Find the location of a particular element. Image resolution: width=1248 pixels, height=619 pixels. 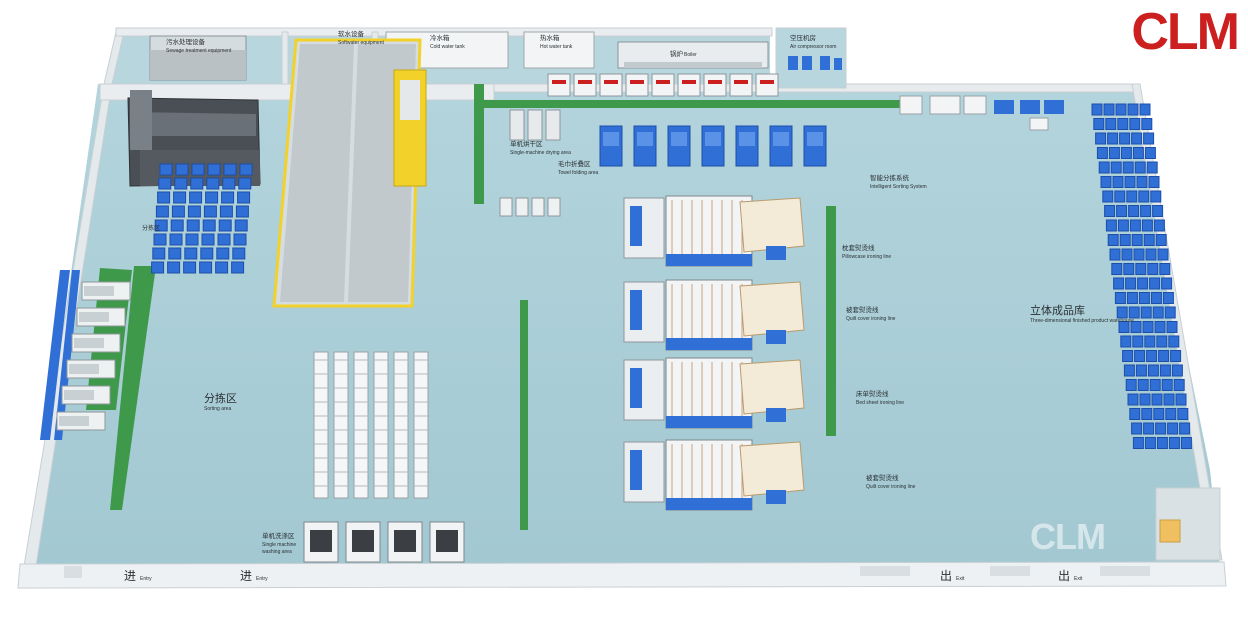

label-boiler-cn: 锅炉 is located at coordinates (677, 53).